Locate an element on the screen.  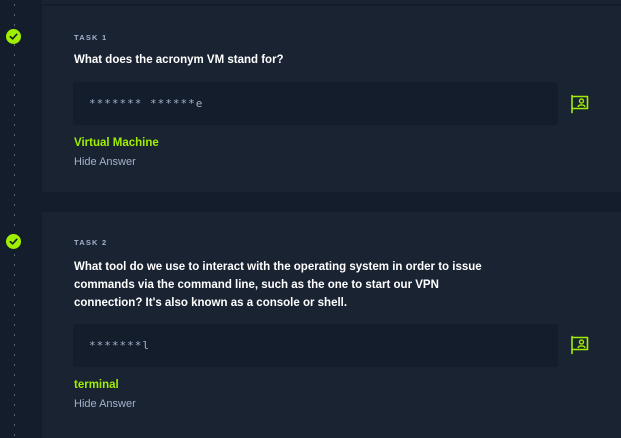
answer-text: terminal is located at coordinates (96, 385).